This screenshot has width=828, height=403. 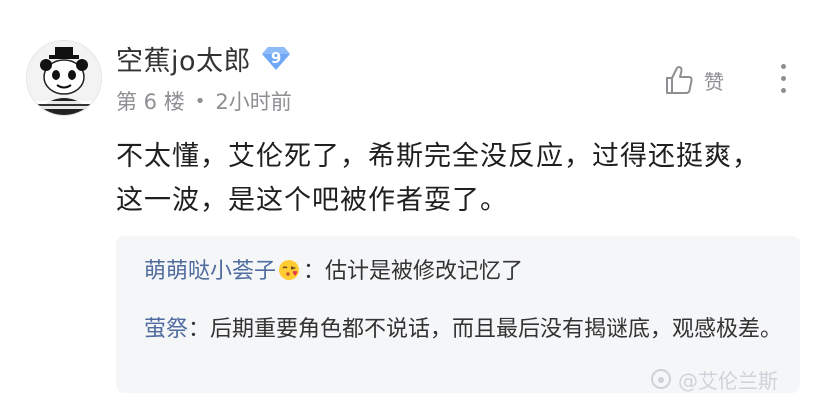 What do you see at coordinates (183, 58) in the screenshot?
I see `username: 空蕉jo太郎` at bounding box center [183, 58].